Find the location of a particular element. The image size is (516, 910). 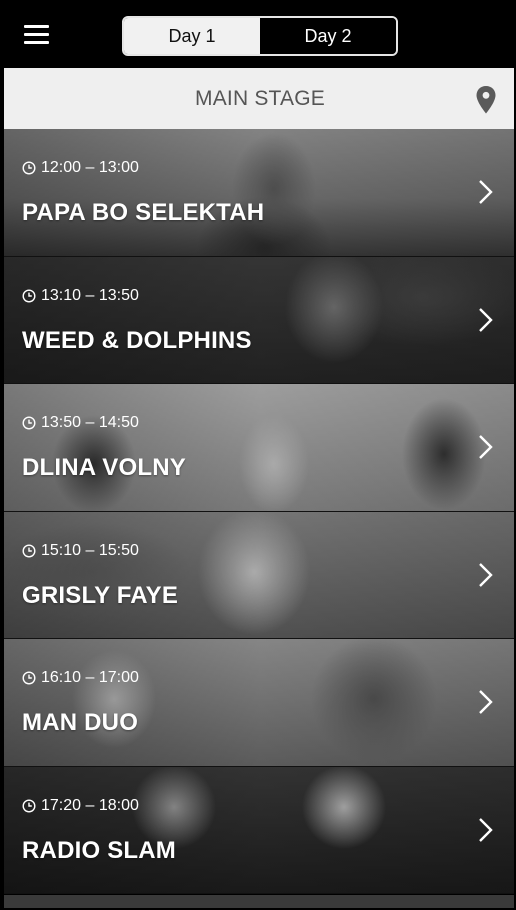

time-range: 17:20 – 18:00 is located at coordinates (80, 806).